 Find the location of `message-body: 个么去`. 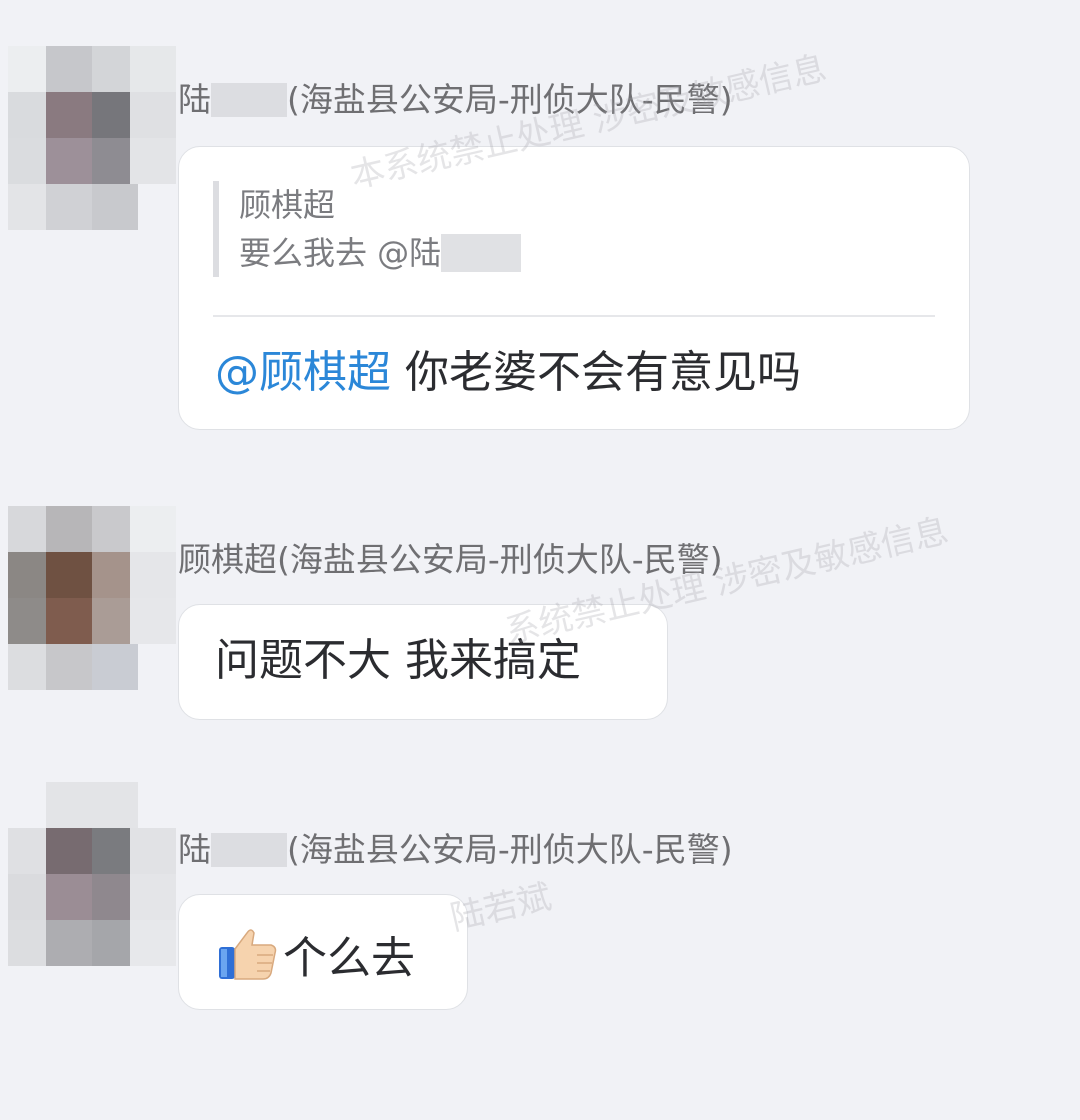

message-body: 个么去 is located at coordinates (349, 958).